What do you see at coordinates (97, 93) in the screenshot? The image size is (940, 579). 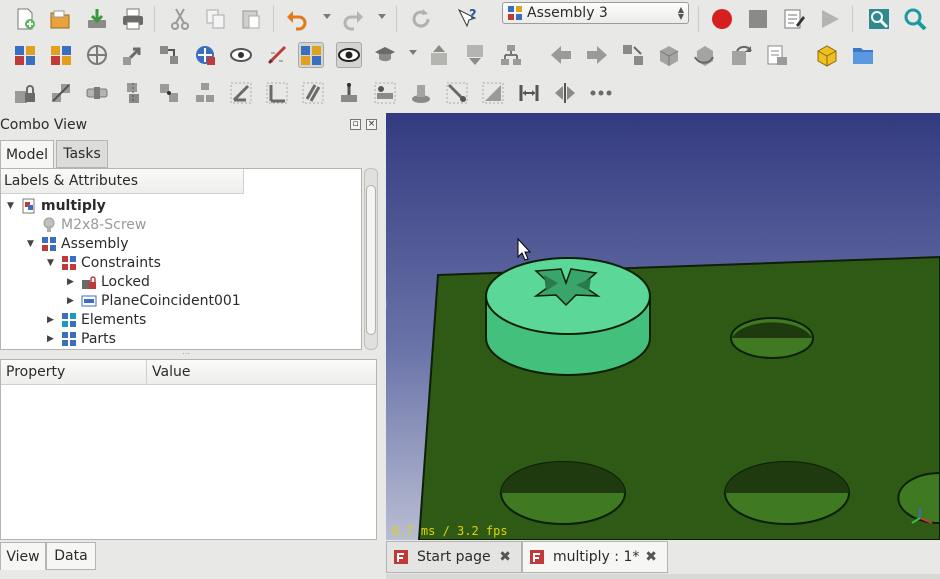 I see `constraint-plane-icon` at bounding box center [97, 93].